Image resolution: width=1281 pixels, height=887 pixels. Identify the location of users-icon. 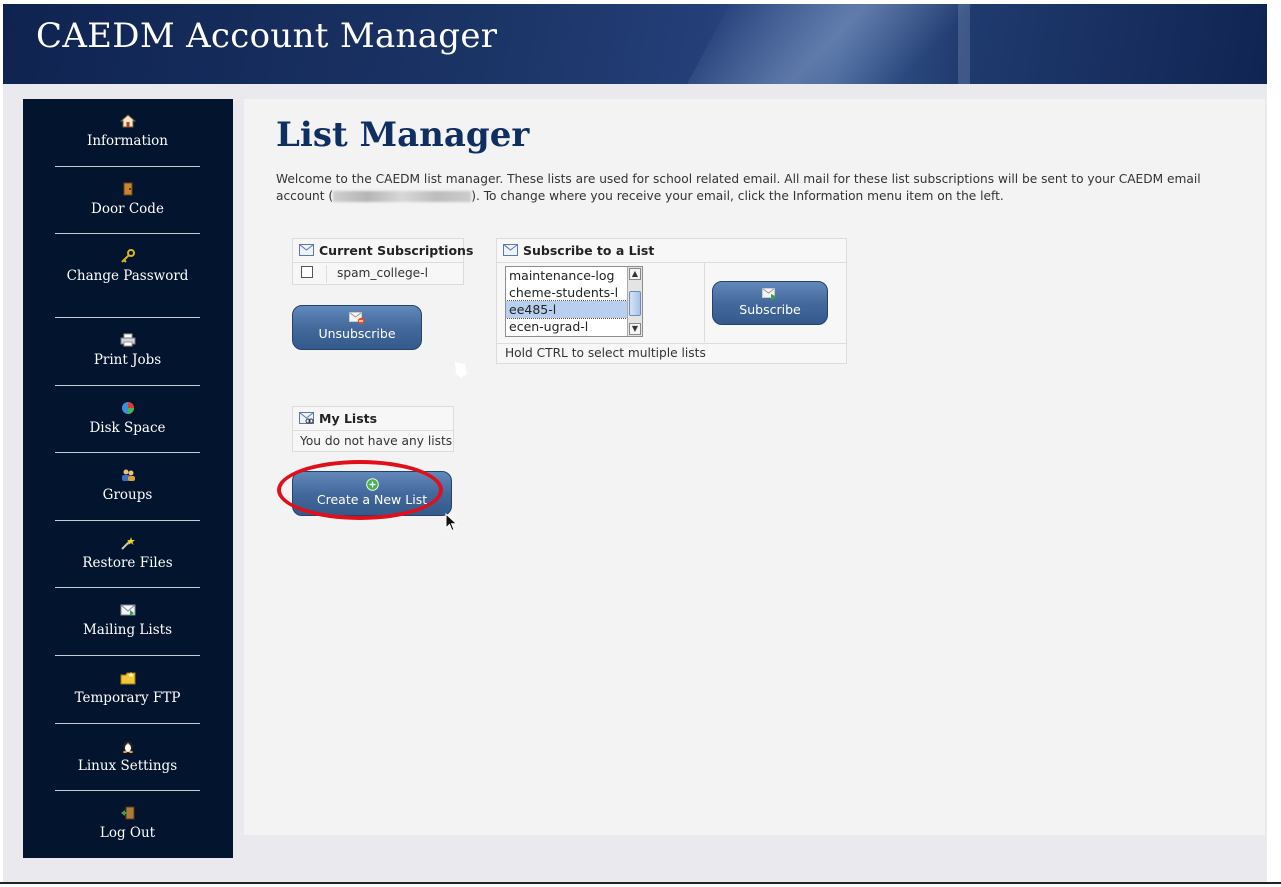
(127, 476).